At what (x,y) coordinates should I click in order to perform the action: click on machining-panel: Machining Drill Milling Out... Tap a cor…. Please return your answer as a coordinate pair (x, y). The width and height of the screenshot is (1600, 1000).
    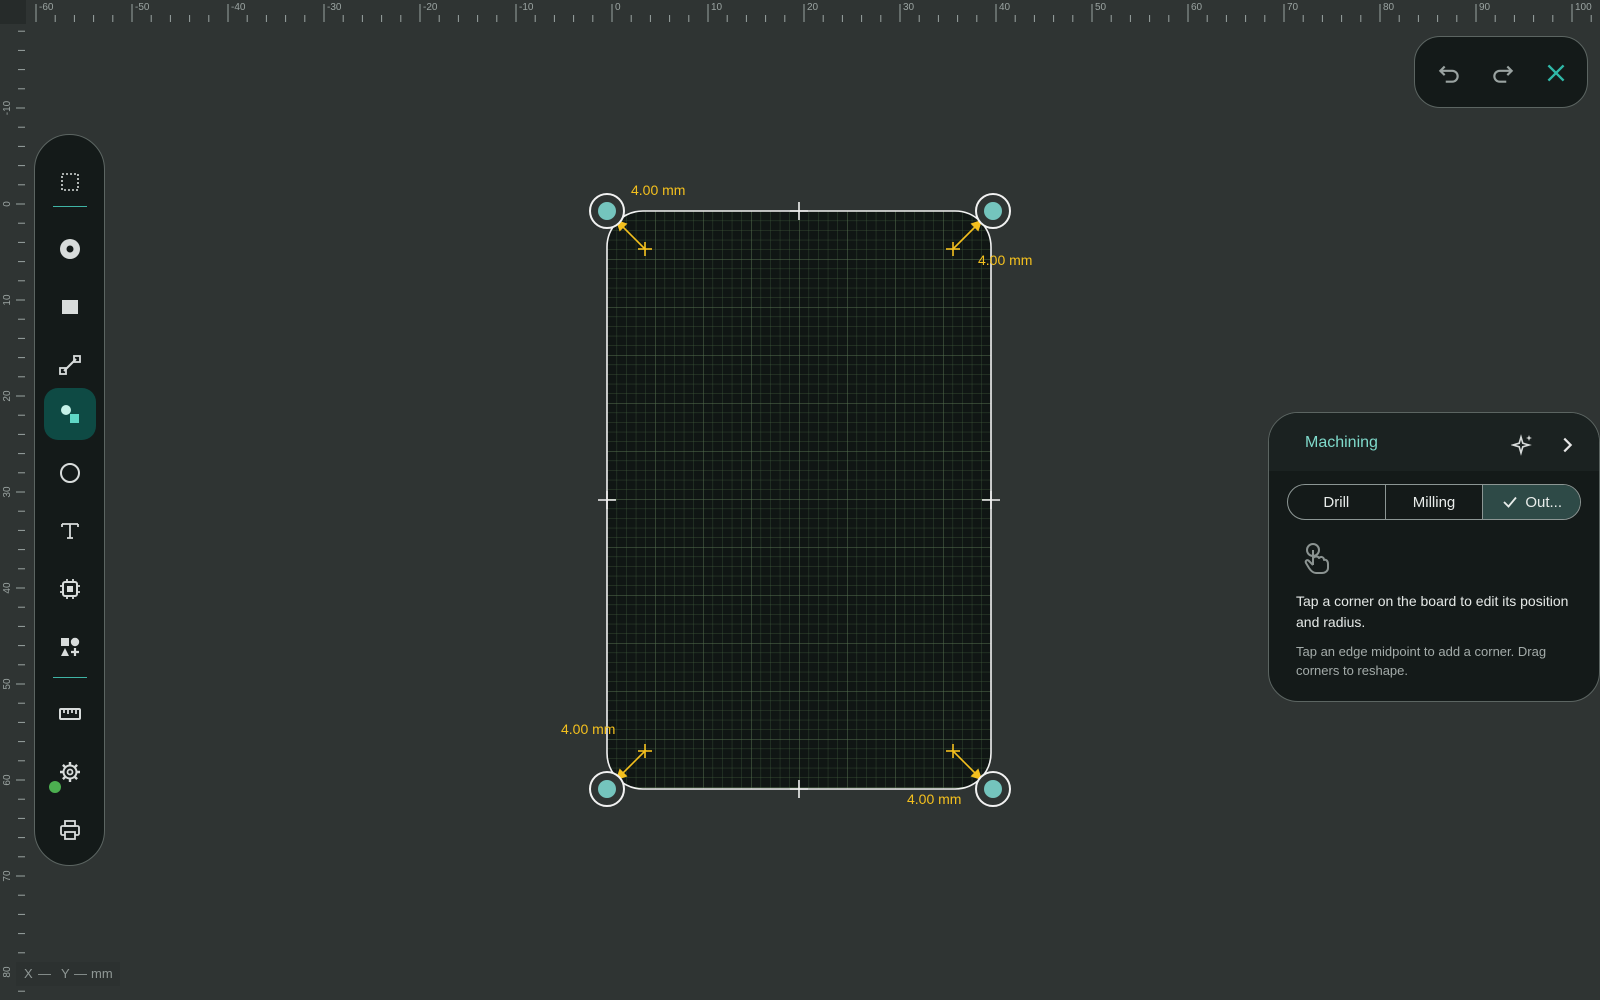
    Looking at the image, I should click on (1434, 557).